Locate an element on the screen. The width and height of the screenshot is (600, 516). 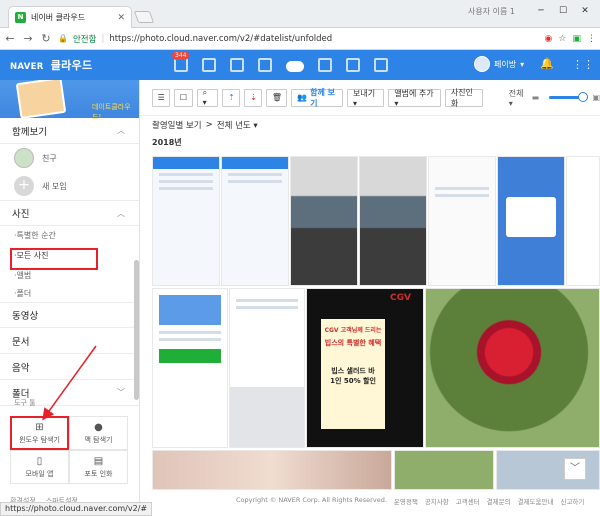
sidebar-section-photos: 사진 ︿ is located at coordinates (69, 213).